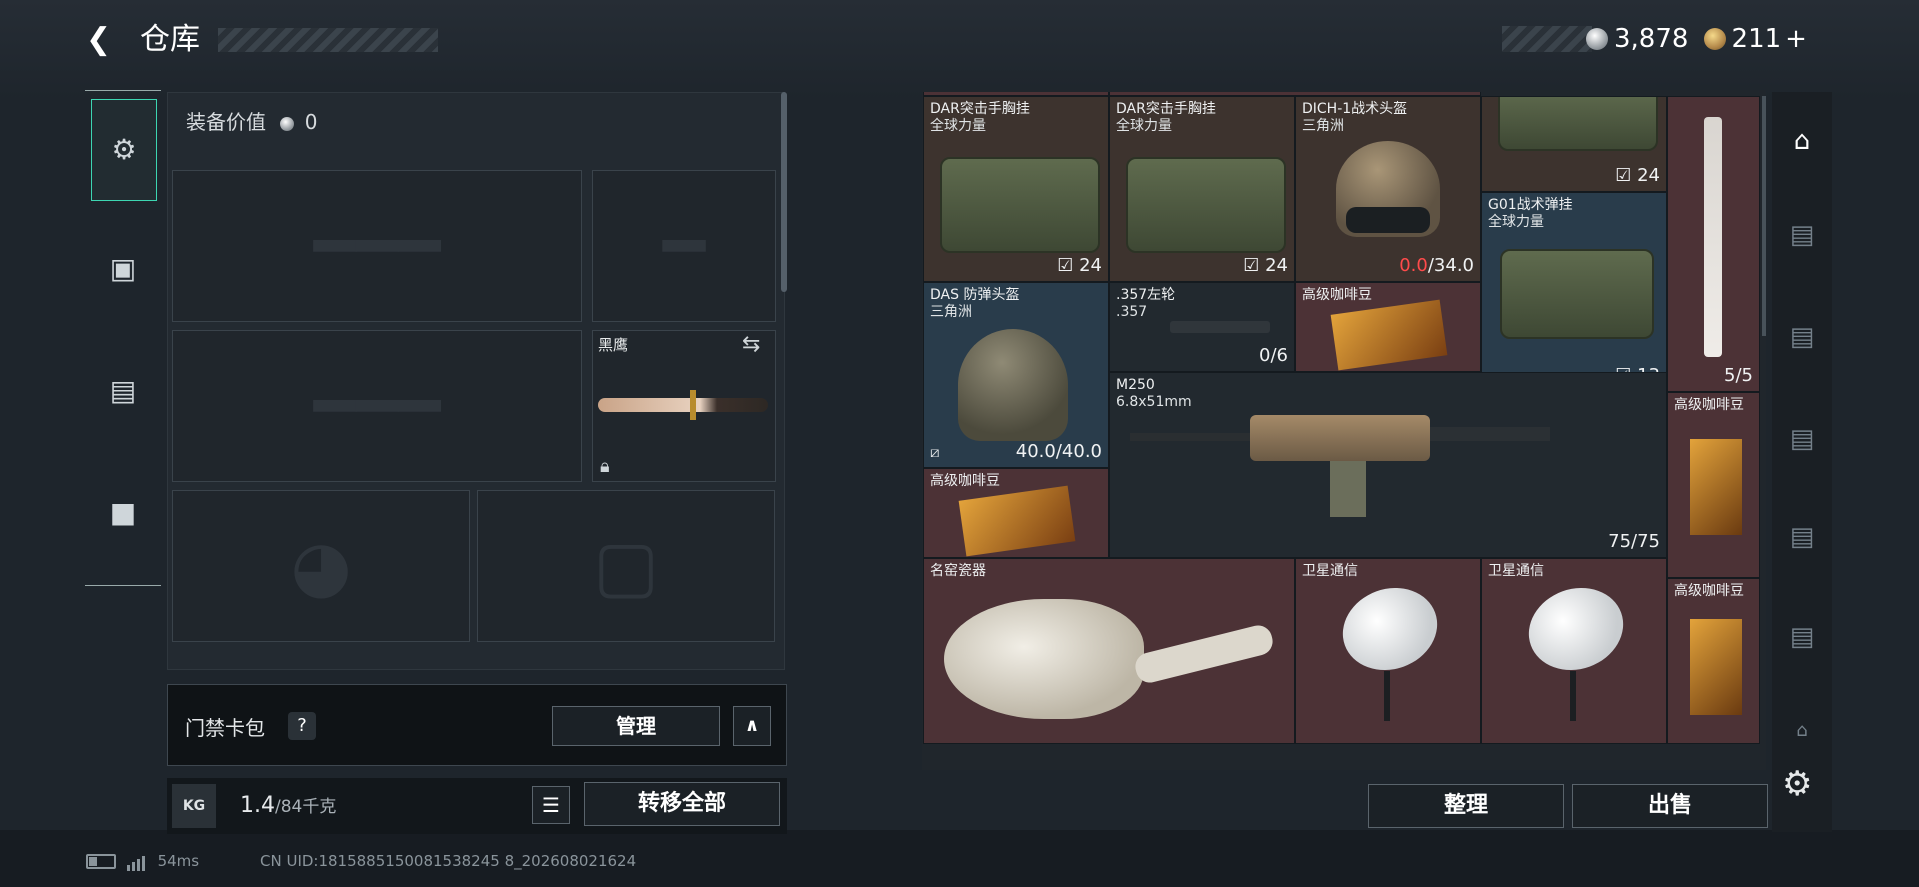 The height and width of the screenshot is (887, 1919). I want to click on help-icon: ?, so click(302, 726).